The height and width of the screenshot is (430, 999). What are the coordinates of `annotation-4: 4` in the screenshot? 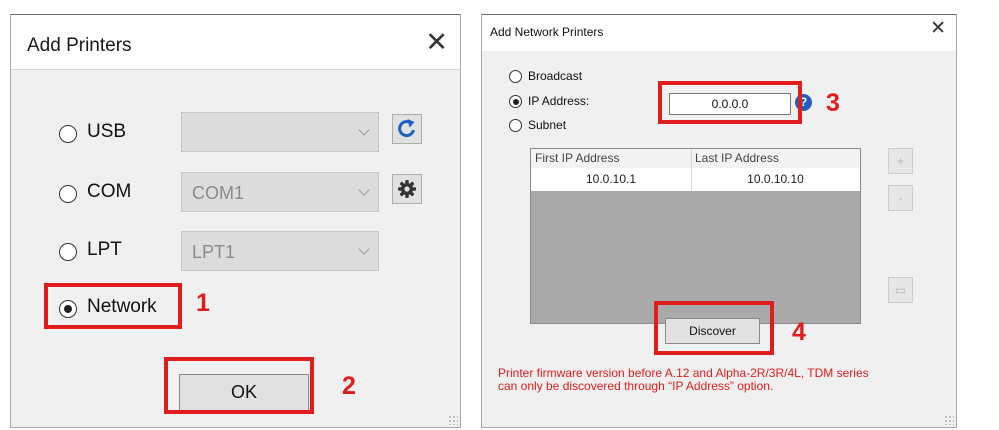 It's located at (799, 332).